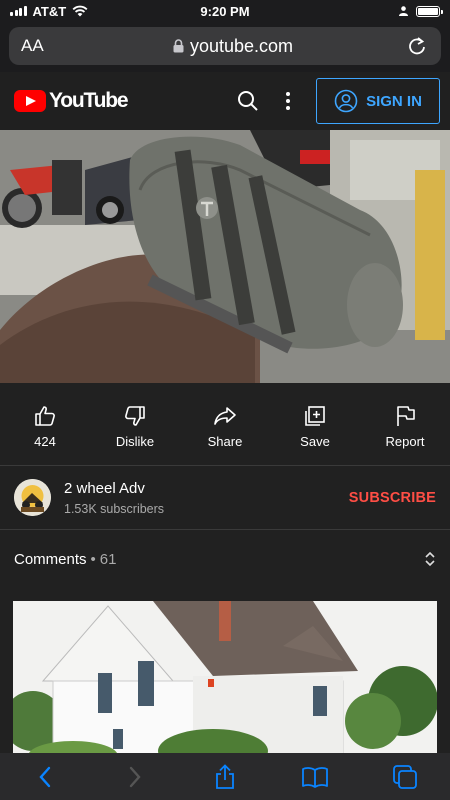 The image size is (450, 800). Describe the element at coordinates (178, 46) in the screenshot. I see `lock-icon` at that location.